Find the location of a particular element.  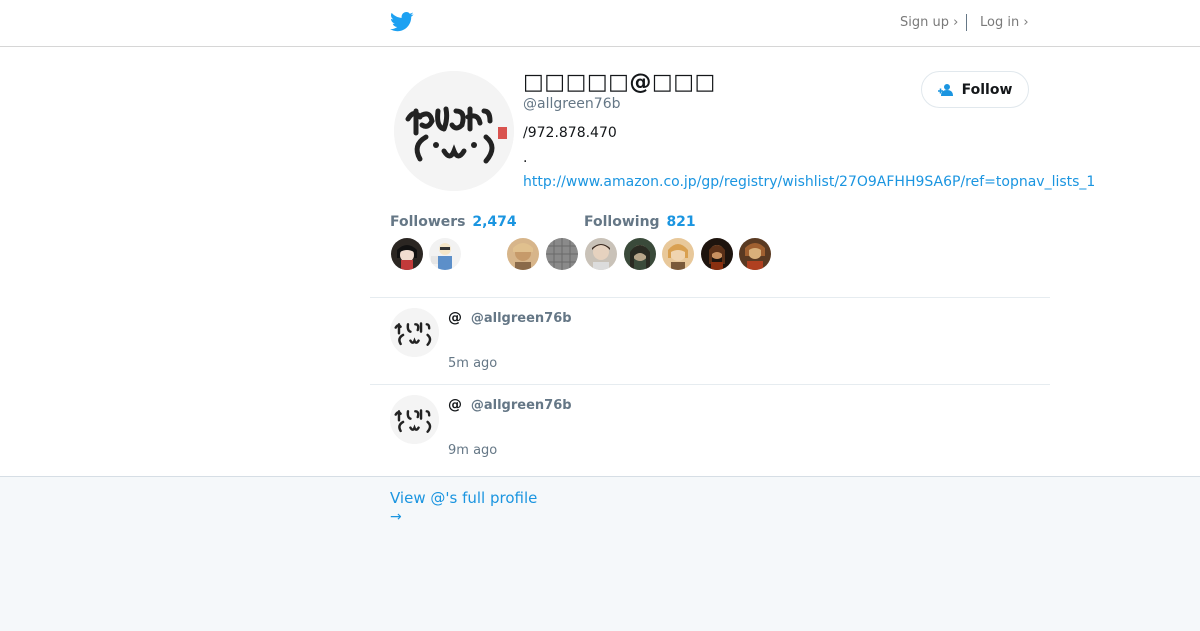

follow-button-label: Follow is located at coordinates (987, 89).